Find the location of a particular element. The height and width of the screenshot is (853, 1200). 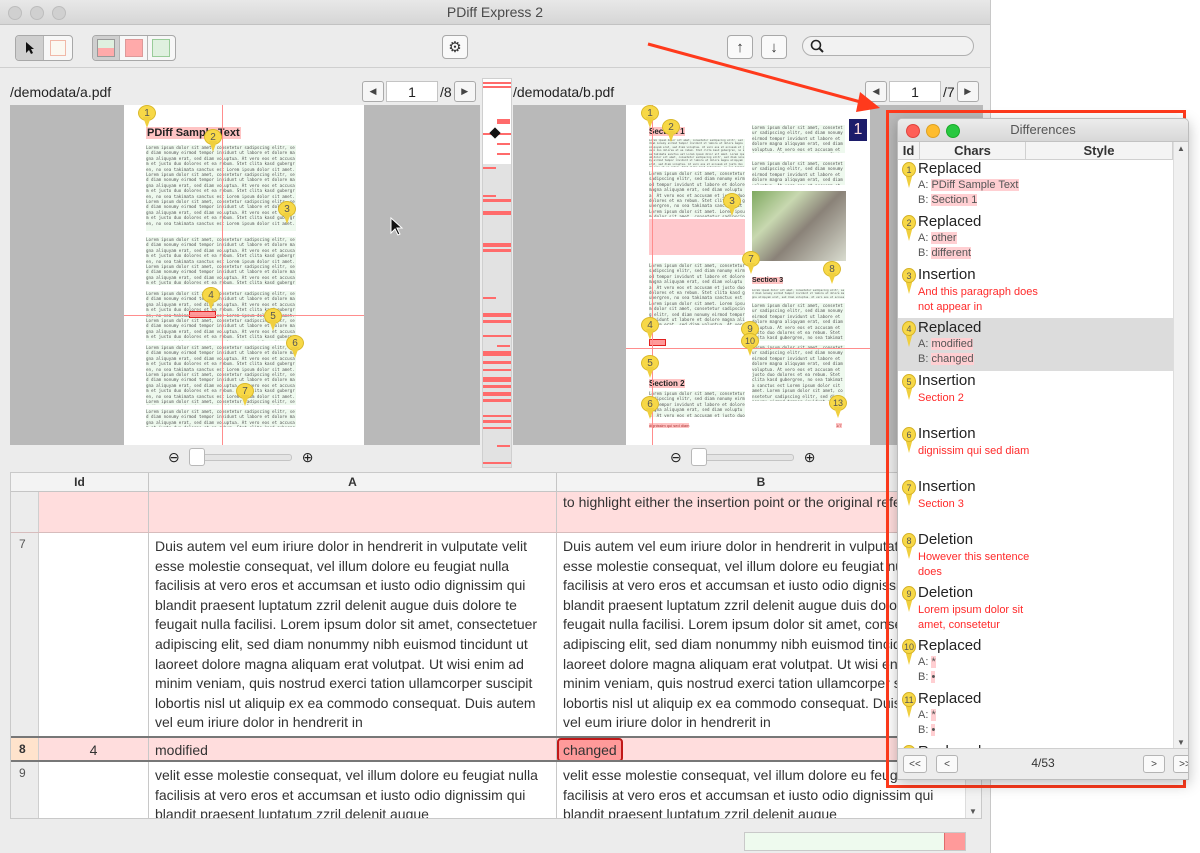

left-page-navigator: ◀ 1 /8 ▶ is located at coordinates (419, 91).